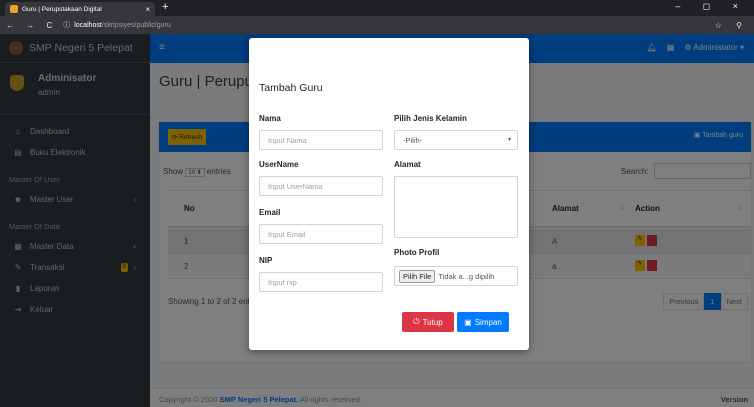 This screenshot has height=407, width=754. I want to click on simpan-label: Simpan, so click(488, 322).